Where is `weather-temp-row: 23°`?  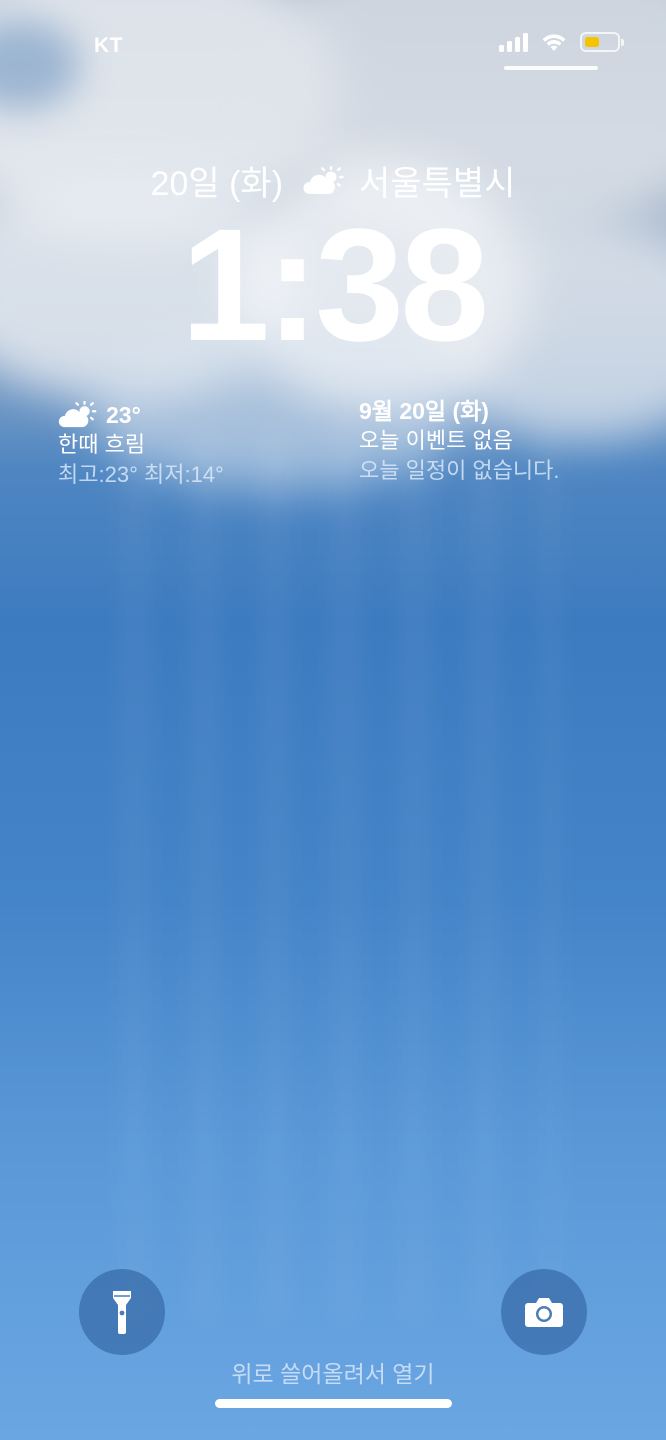 weather-temp-row: 23° is located at coordinates (141, 415).